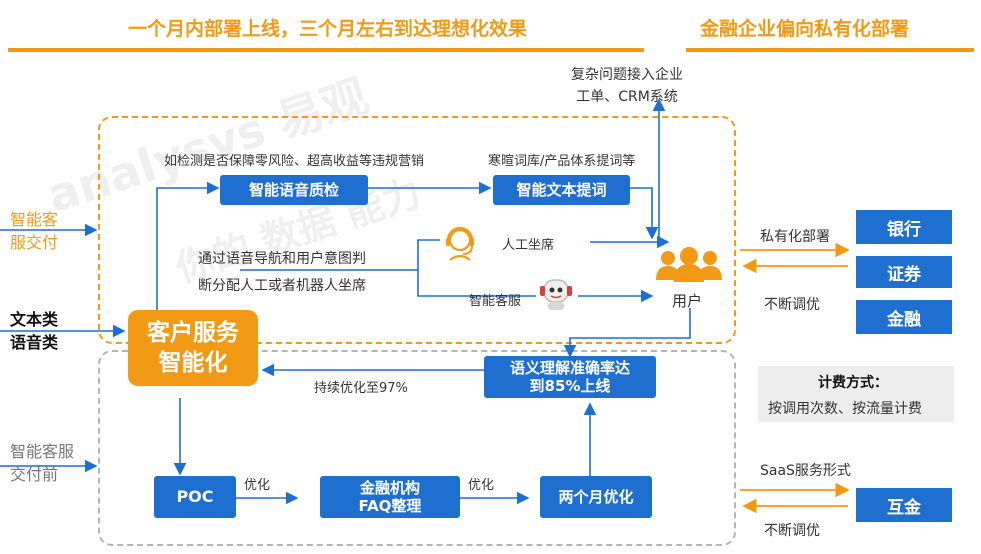 This screenshot has width=981, height=554. I want to click on robot-agent-icon, so click(556, 293).